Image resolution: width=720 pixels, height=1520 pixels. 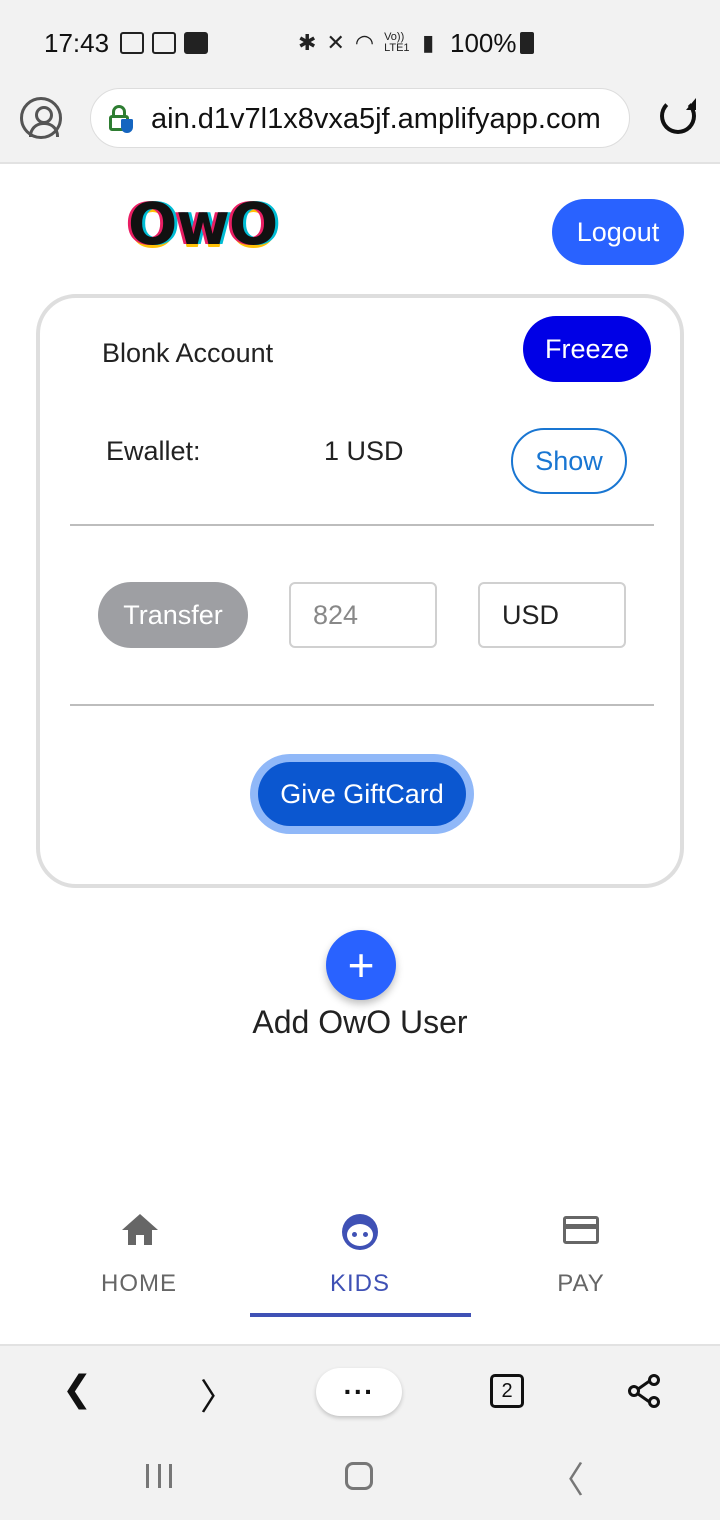 What do you see at coordinates (587, 349) in the screenshot?
I see `freeze-button: Freeze` at bounding box center [587, 349].